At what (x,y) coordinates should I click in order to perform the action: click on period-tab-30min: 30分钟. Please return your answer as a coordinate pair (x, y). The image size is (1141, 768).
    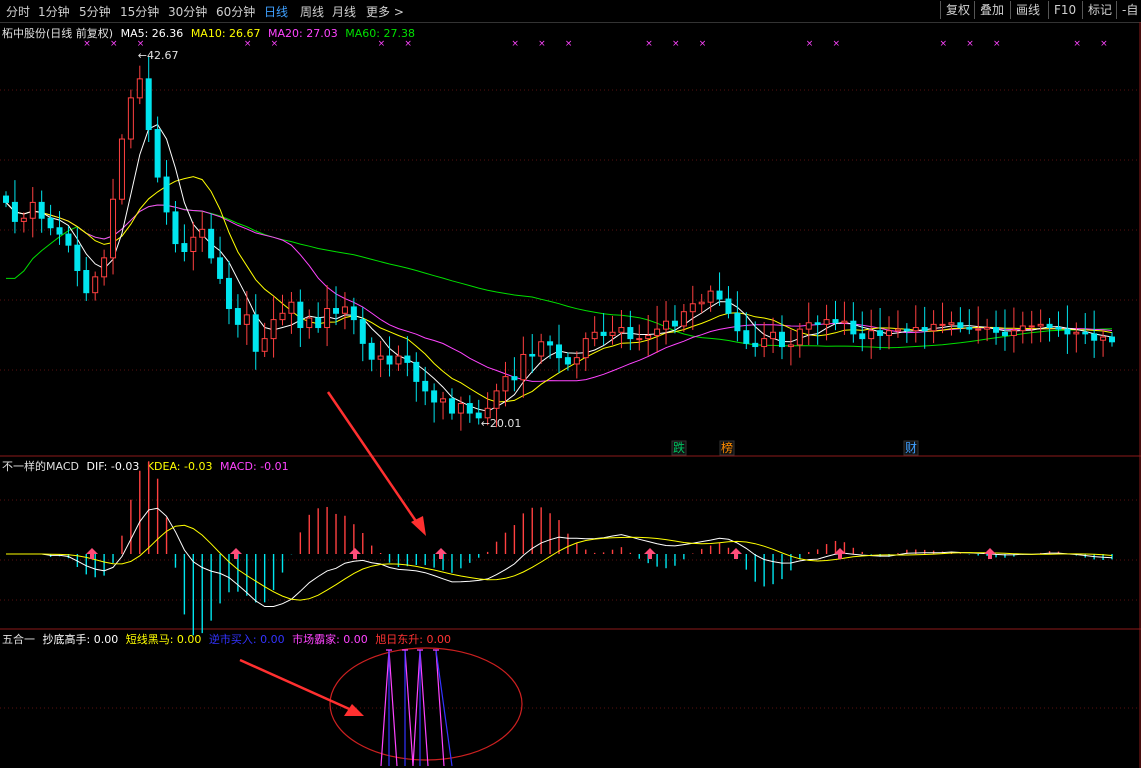
    Looking at the image, I should click on (187, 11).